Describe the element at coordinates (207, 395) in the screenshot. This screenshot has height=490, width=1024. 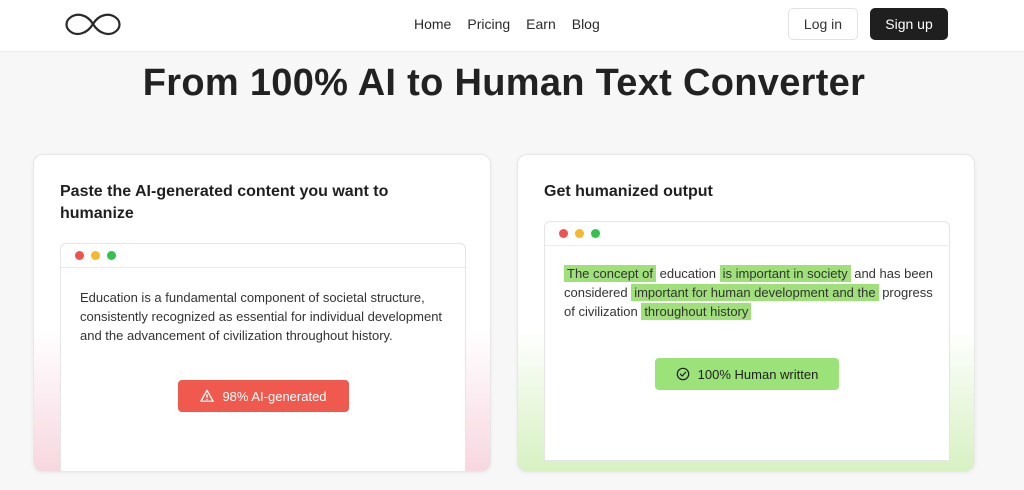
I see `warning-icon` at that location.